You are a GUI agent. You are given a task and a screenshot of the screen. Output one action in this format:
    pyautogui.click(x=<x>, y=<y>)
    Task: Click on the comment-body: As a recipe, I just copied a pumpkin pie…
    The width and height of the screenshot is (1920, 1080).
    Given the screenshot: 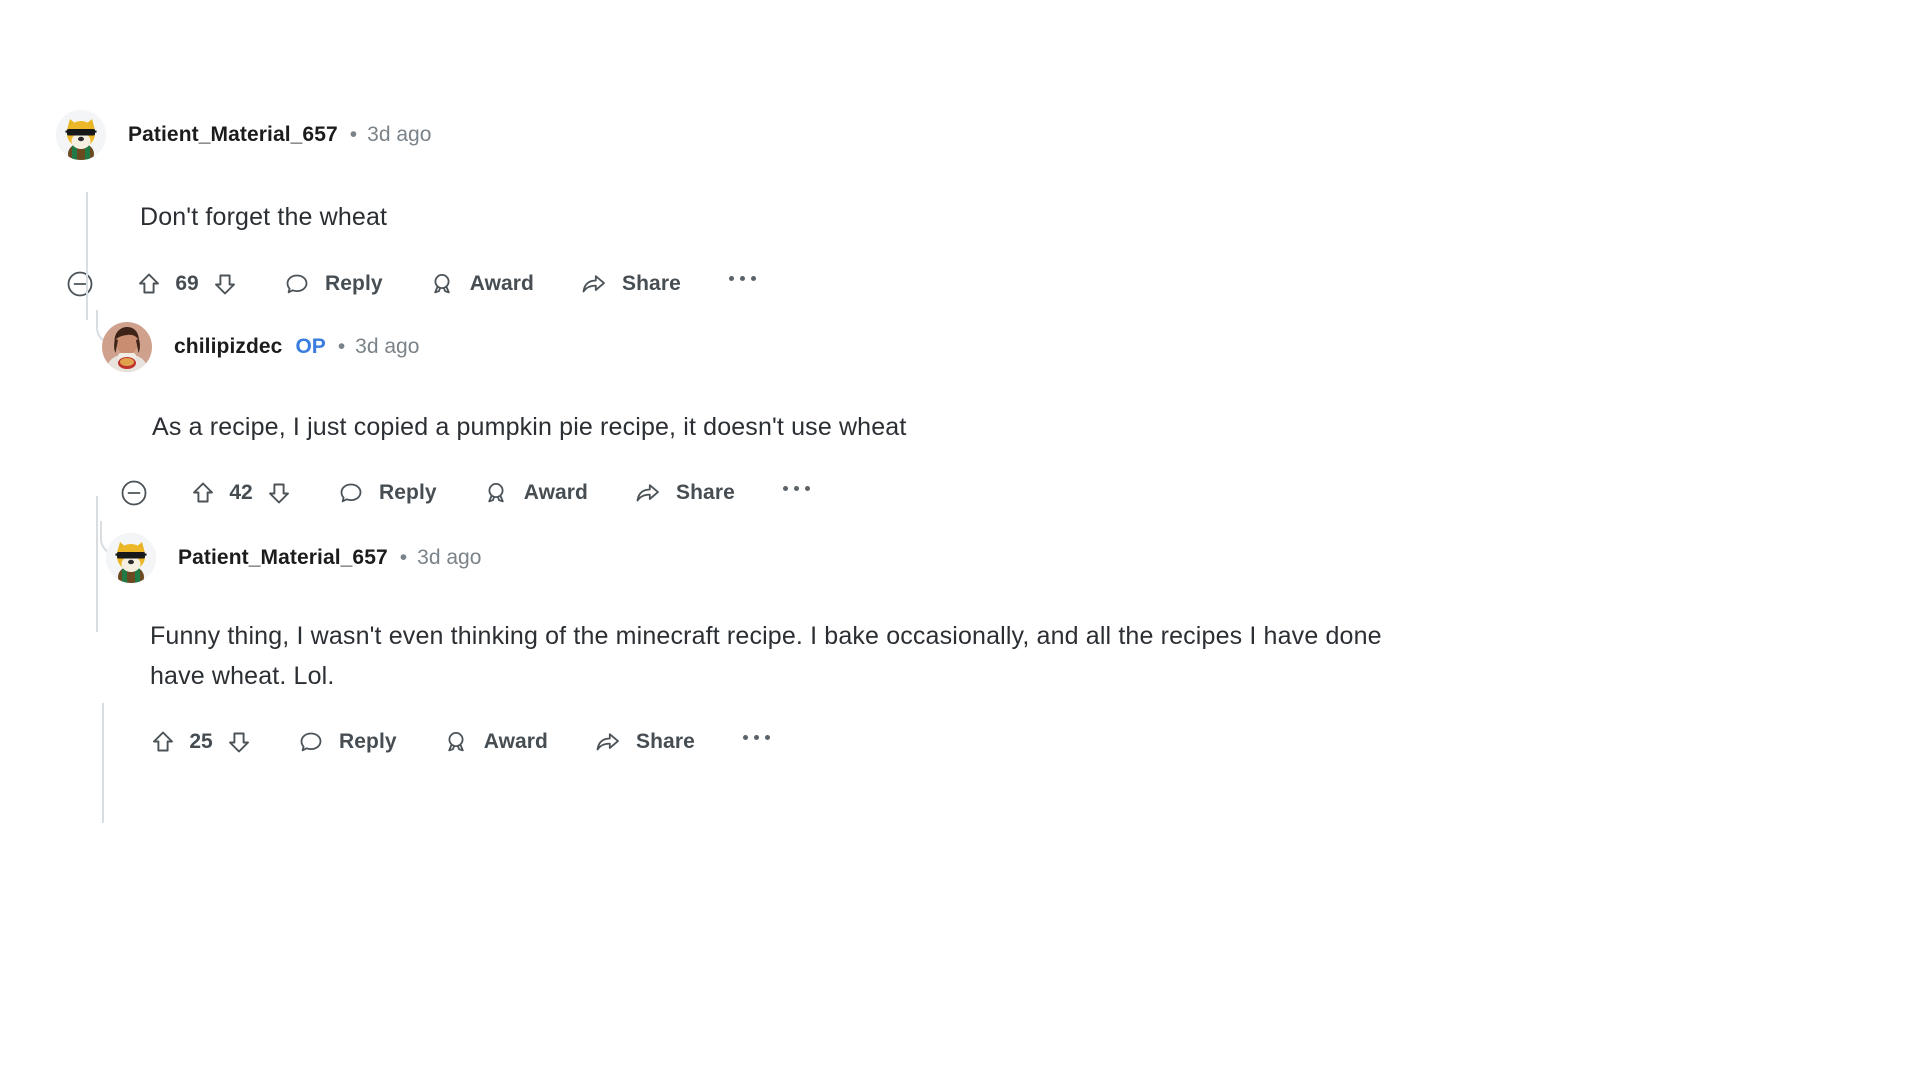 What is the action you would take?
    pyautogui.click(x=529, y=426)
    